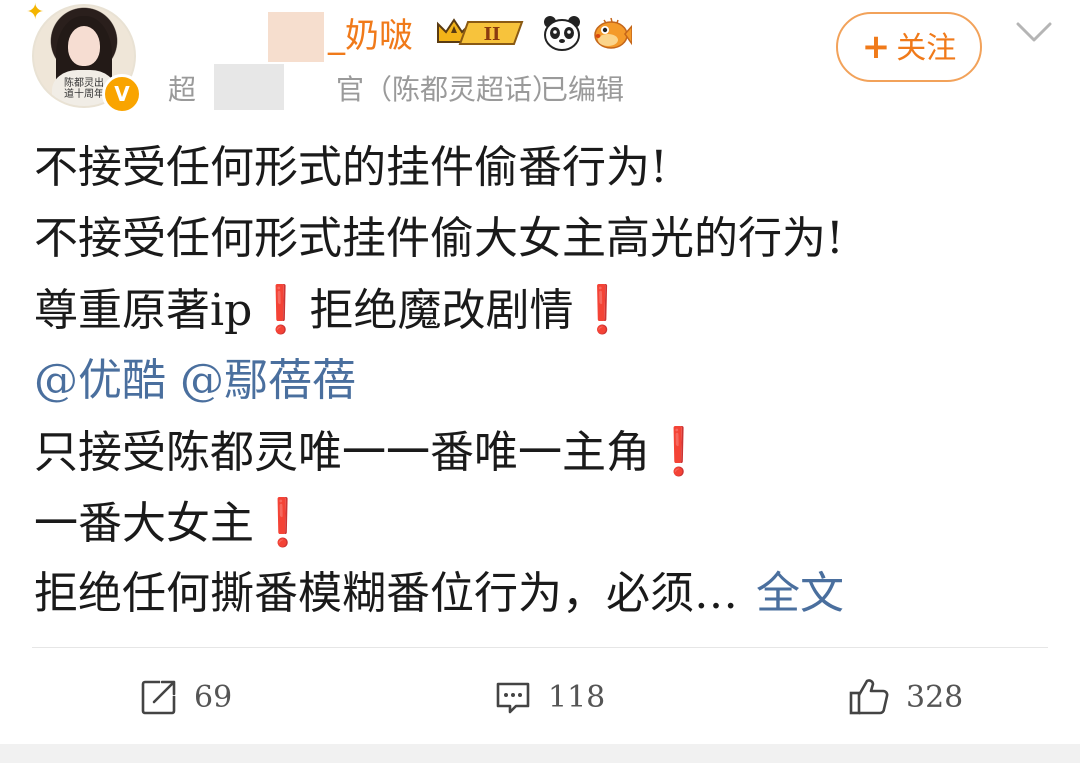  I want to click on bottom-separator, so click(540, 753).